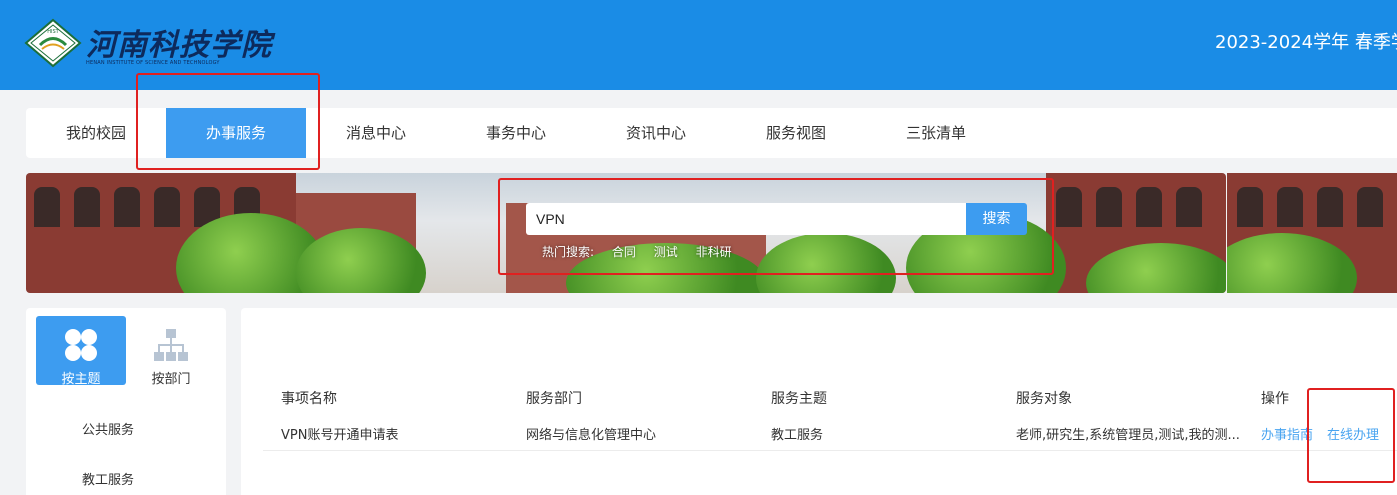 The image size is (1397, 495). I want to click on nav-messages: 消息中心, so click(376, 133).